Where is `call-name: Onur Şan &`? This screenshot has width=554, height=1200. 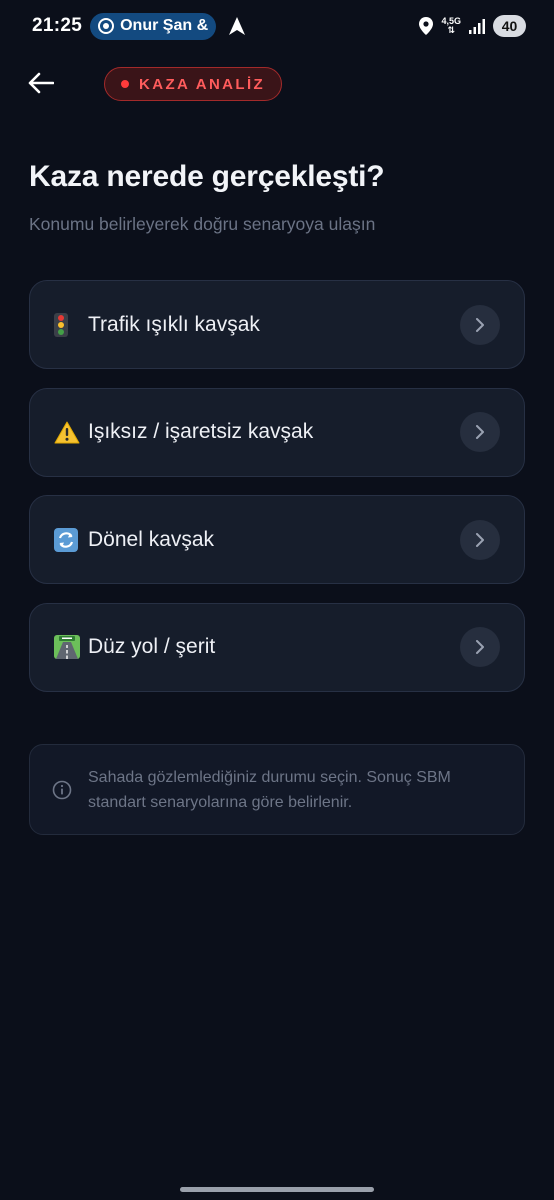
call-name: Onur Şan & is located at coordinates (164, 25).